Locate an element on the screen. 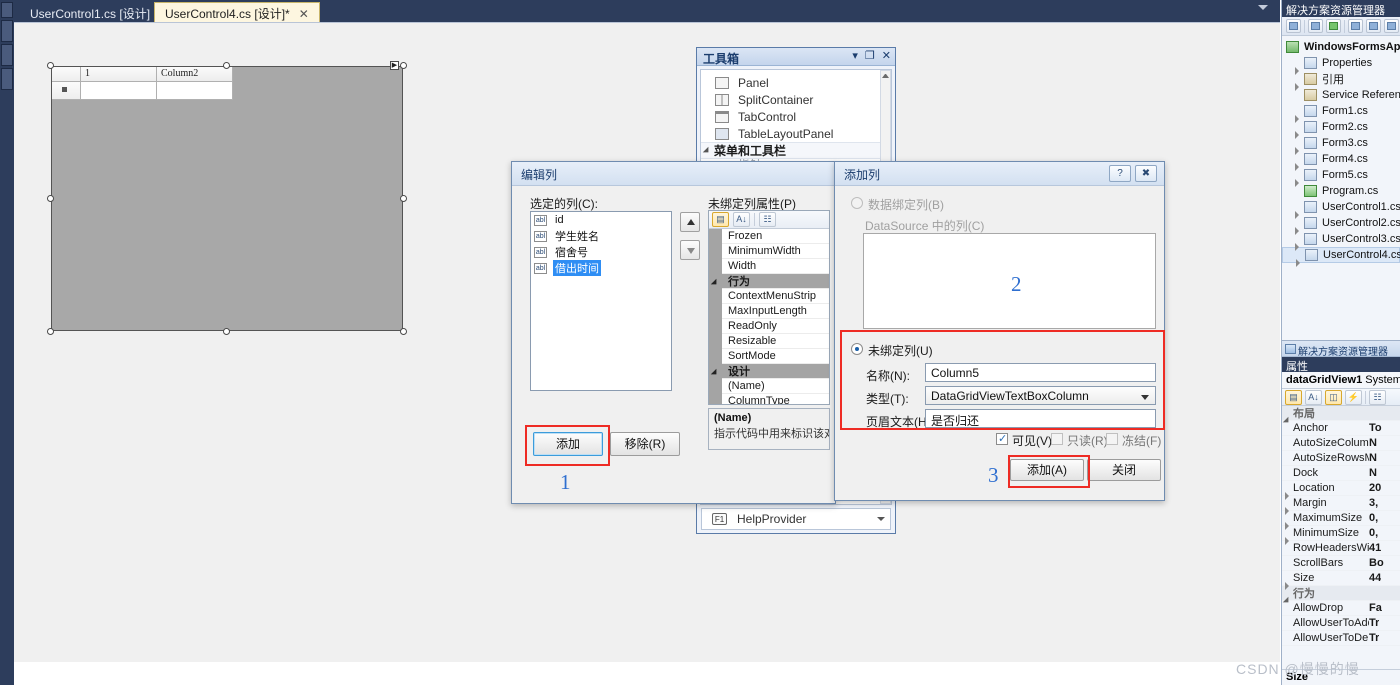  maximize-icon: ❐ is located at coordinates (870, 56).